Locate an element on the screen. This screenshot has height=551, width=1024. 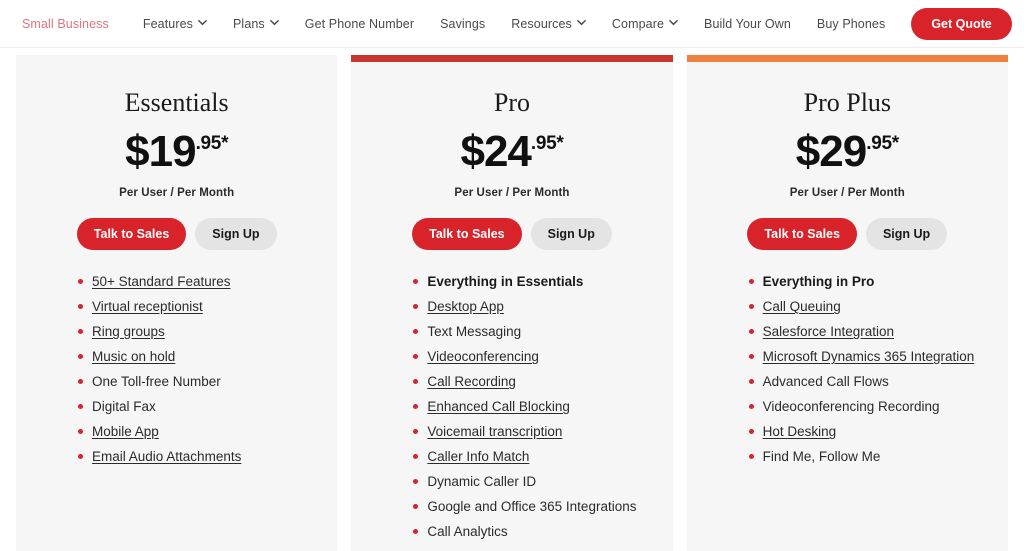
nav-item-features: Features is located at coordinates (175, 24).